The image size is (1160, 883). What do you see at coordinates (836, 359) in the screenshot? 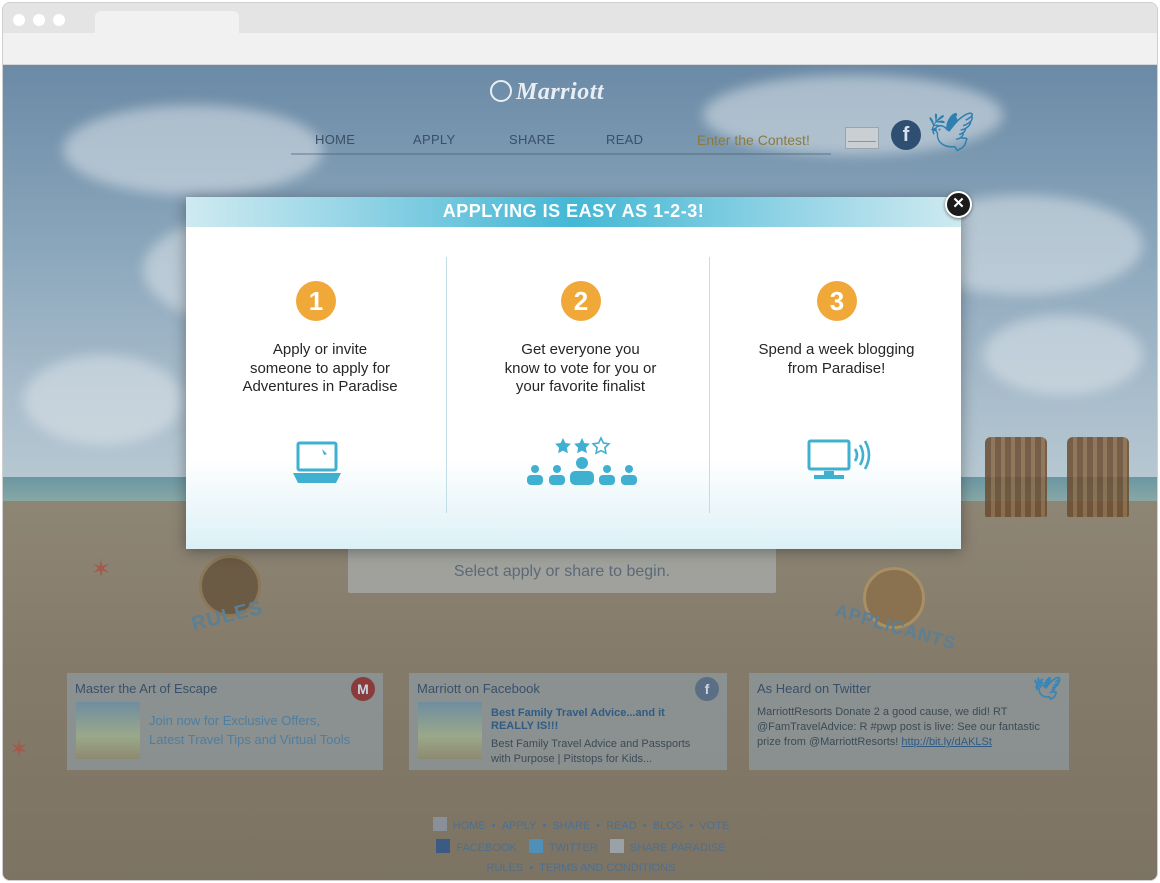
I see `step-3-description: Spend a week blogging from Paradise!` at bounding box center [836, 359].